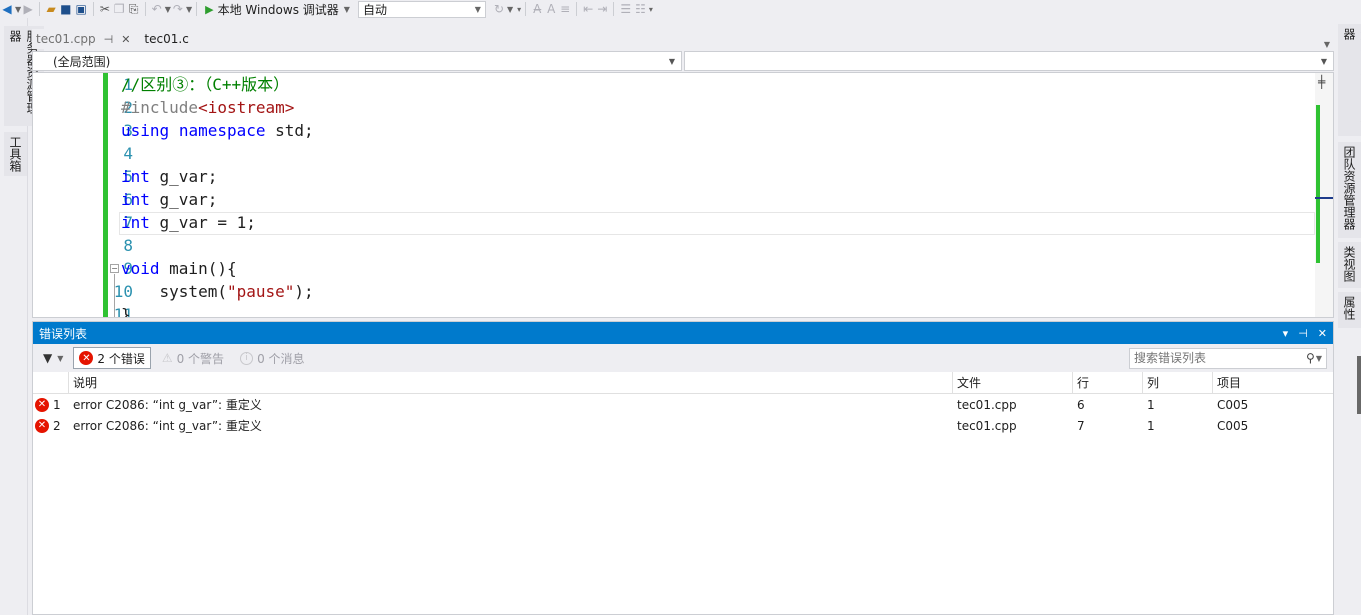 The height and width of the screenshot is (615, 1361). I want to click on code-line: }, so click(716, 310).